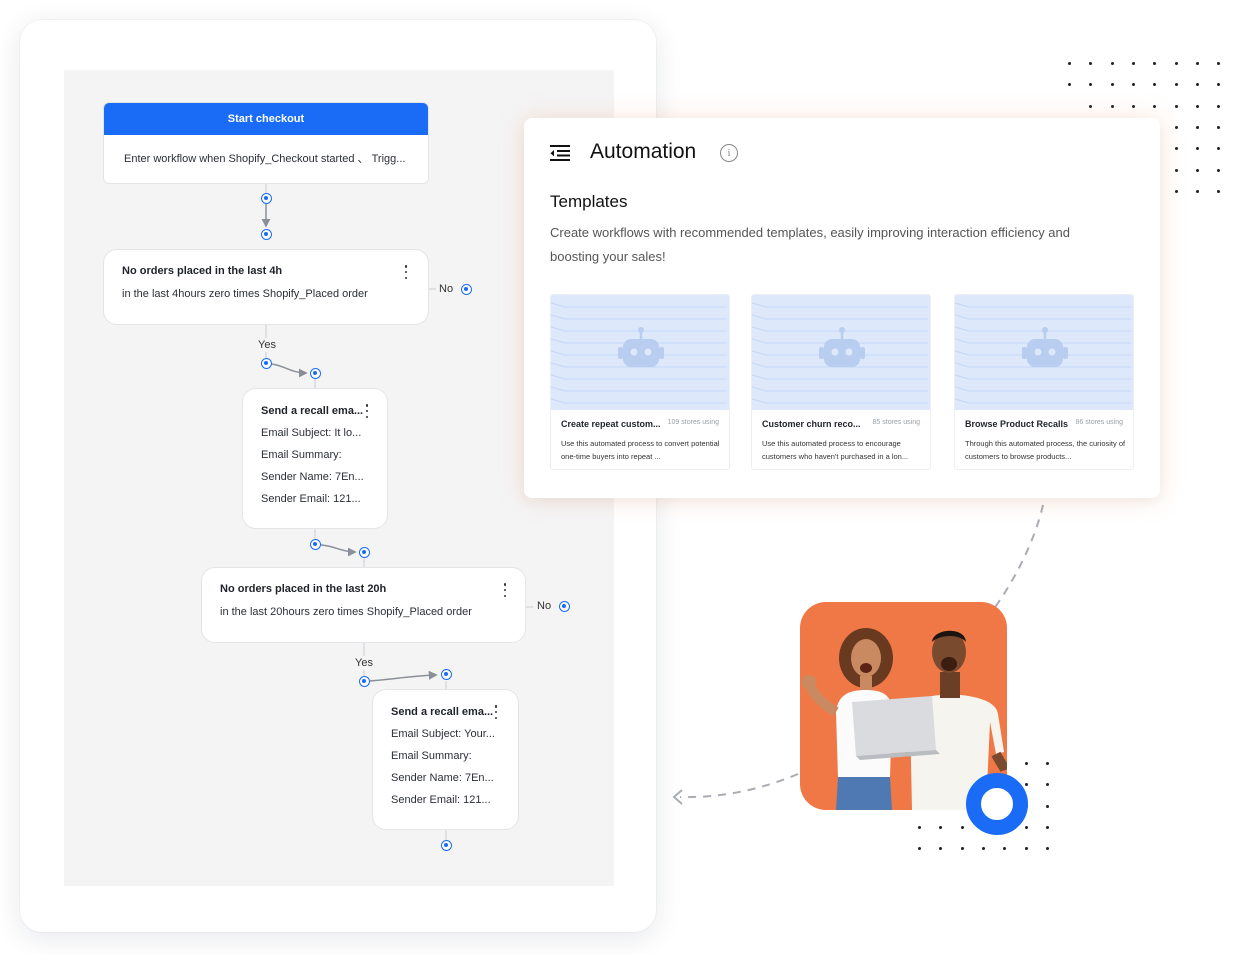 The height and width of the screenshot is (954, 1242). I want to click on condition-title: No orders placed in the last 20h, so click(303, 589).